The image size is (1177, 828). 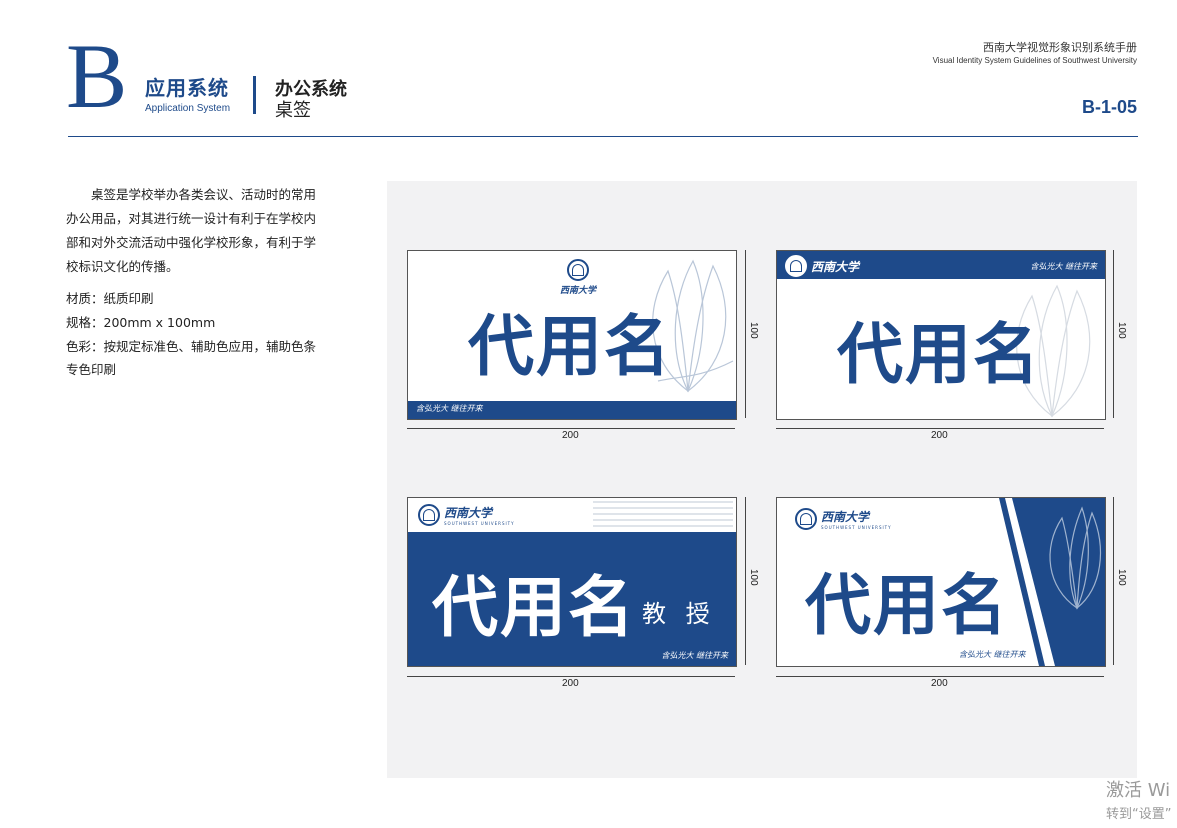 What do you see at coordinates (141, 322) in the screenshot?
I see `spec-size: 规格：200mm x 100mm` at bounding box center [141, 322].